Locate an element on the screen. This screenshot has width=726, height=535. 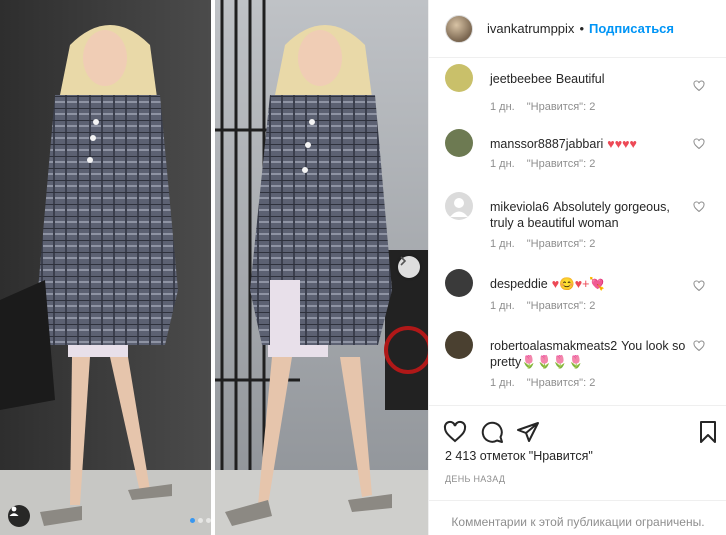
default-avatar-icon is located at coordinates (459, 207).